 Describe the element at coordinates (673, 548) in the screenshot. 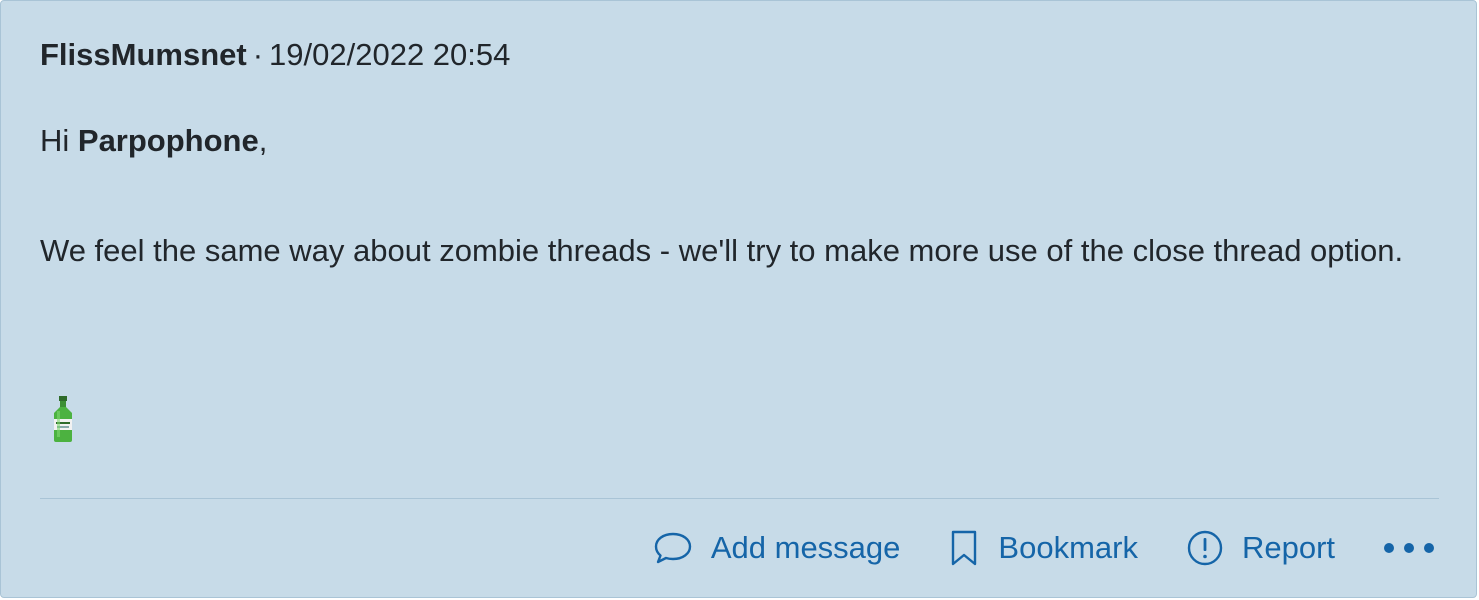

I see `speech-bubble-icon` at that location.